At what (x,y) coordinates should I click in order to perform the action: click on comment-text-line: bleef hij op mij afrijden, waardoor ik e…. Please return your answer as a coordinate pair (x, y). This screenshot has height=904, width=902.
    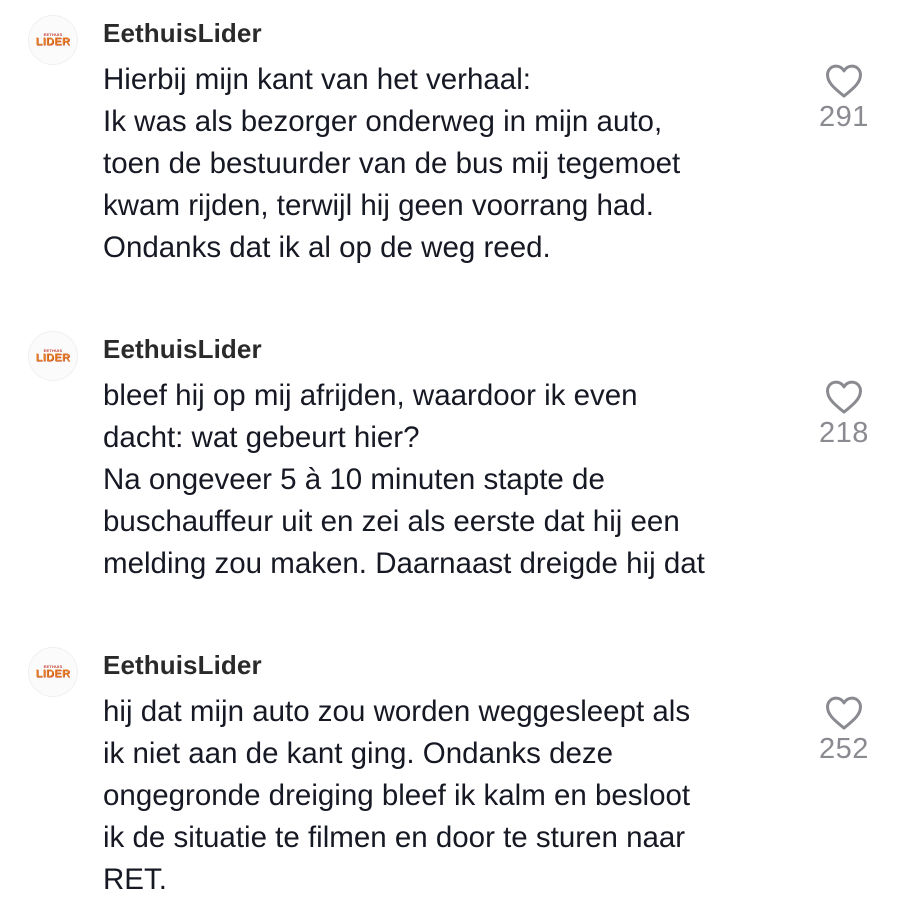
    Looking at the image, I should click on (370, 395).